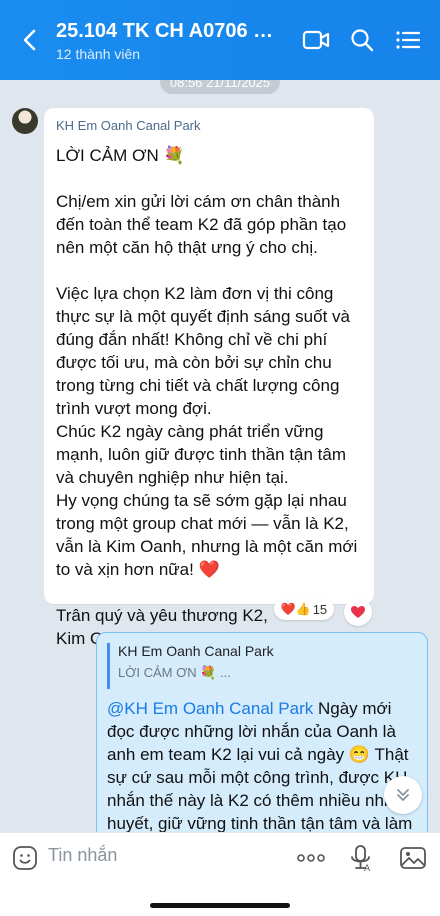 The image size is (440, 916). What do you see at coordinates (320, 609) in the screenshot?
I see `reaction-count: 15` at bounding box center [320, 609].